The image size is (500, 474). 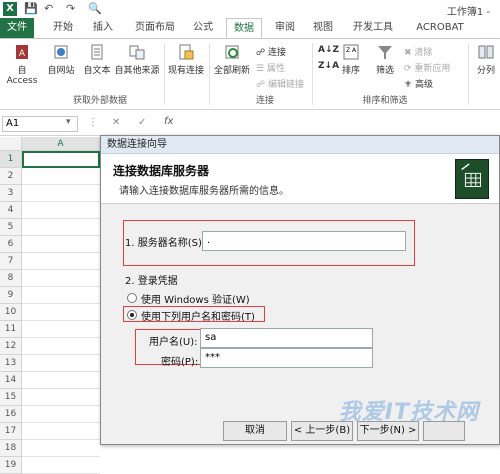 What do you see at coordinates (300, 145) in the screenshot?
I see `dialog-title: 数据连接向导` at bounding box center [300, 145].